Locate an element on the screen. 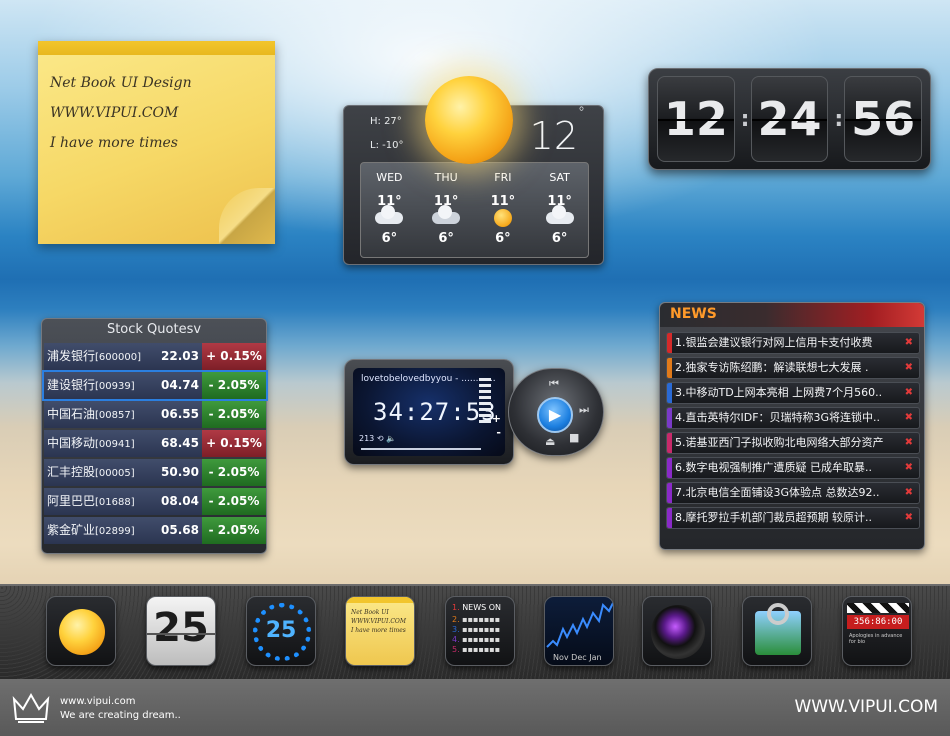 Image resolution: width=950 pixels, height=736 pixels. stock-price: 22.03 is located at coordinates (178, 356).